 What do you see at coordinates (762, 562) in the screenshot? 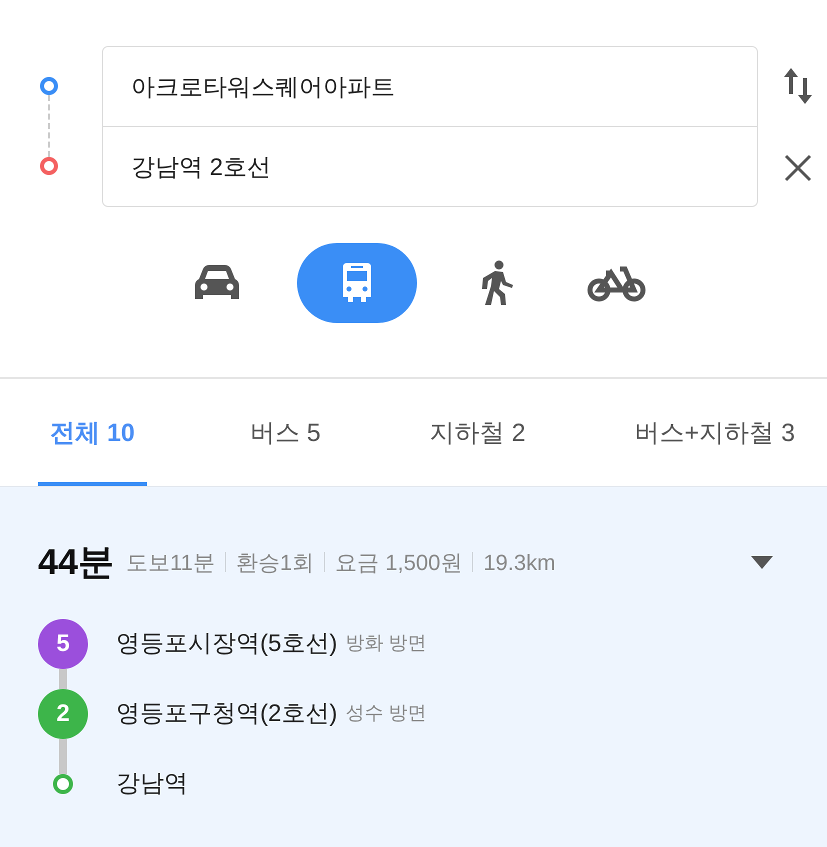
I see `caret-icon` at bounding box center [762, 562].